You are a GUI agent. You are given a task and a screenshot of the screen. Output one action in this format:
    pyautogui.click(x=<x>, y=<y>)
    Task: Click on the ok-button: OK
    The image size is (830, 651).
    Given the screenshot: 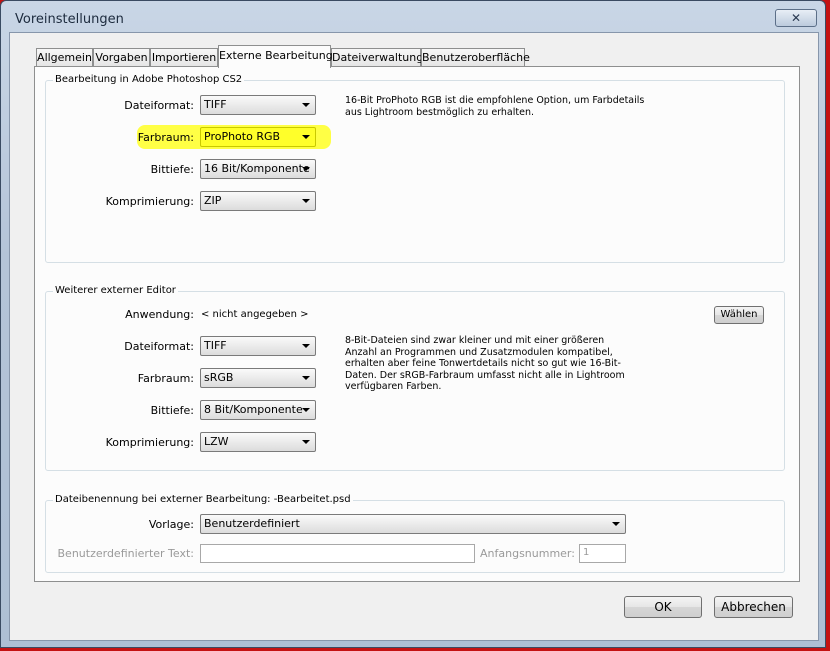 What is the action you would take?
    pyautogui.click(x=663, y=607)
    